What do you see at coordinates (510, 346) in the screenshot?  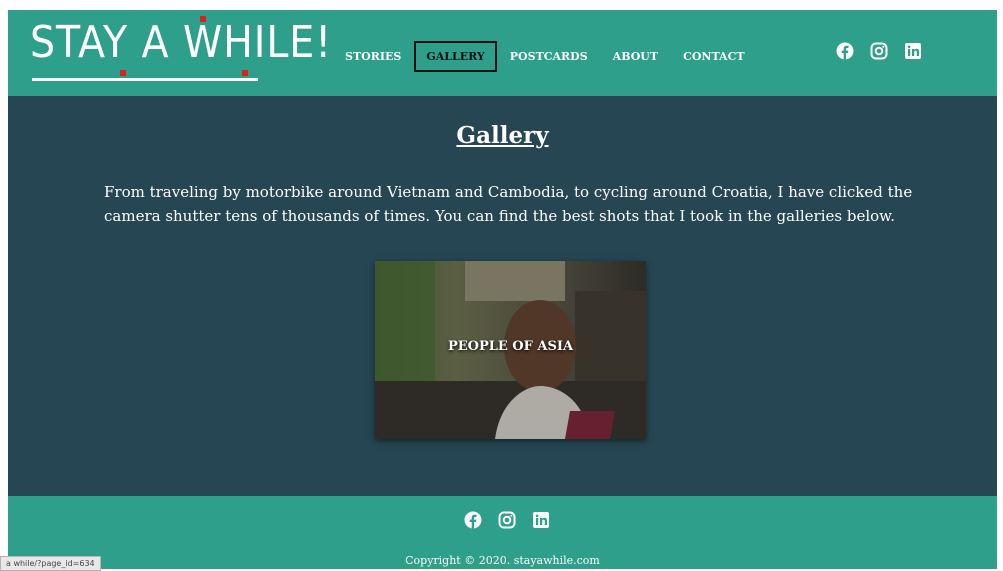 I see `gallery-card-label: PEOPLE OF ASIA` at bounding box center [510, 346].